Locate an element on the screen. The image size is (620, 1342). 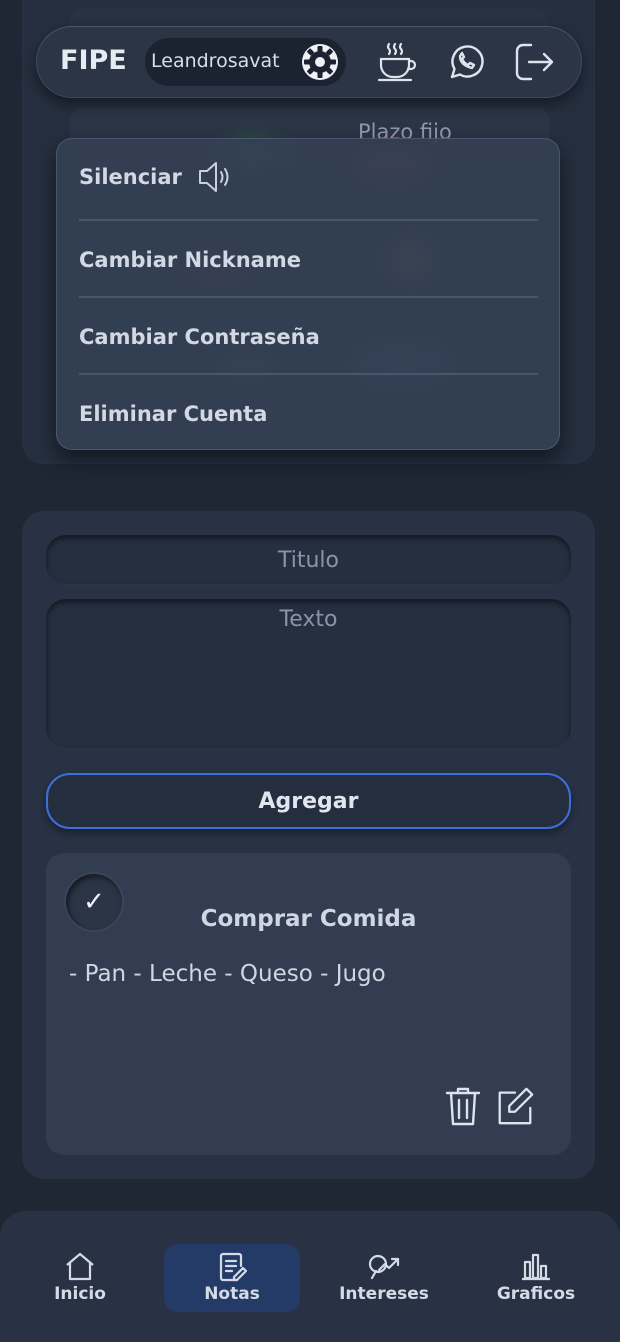
note-title: Comprar Comida is located at coordinates (308, 919).